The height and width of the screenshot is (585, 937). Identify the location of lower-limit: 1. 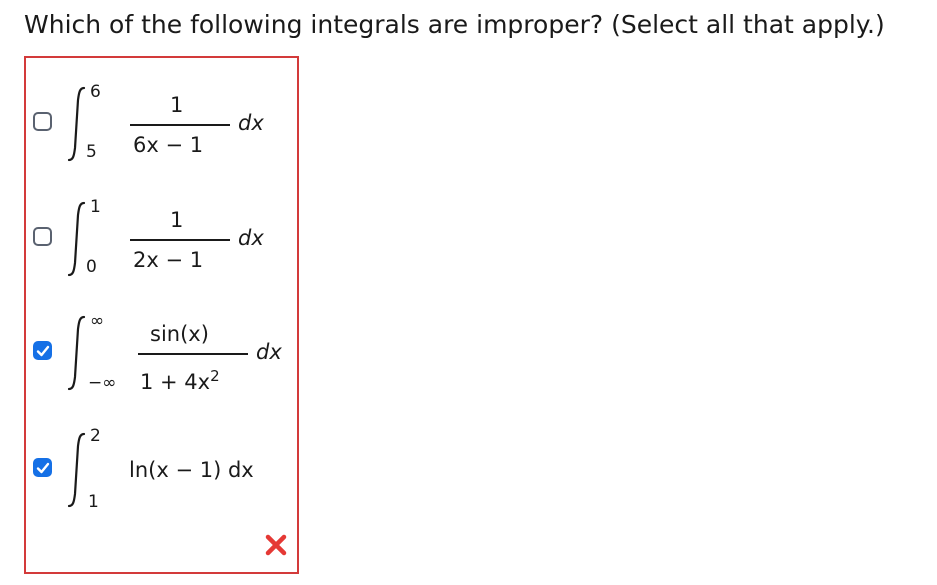
(93, 502).